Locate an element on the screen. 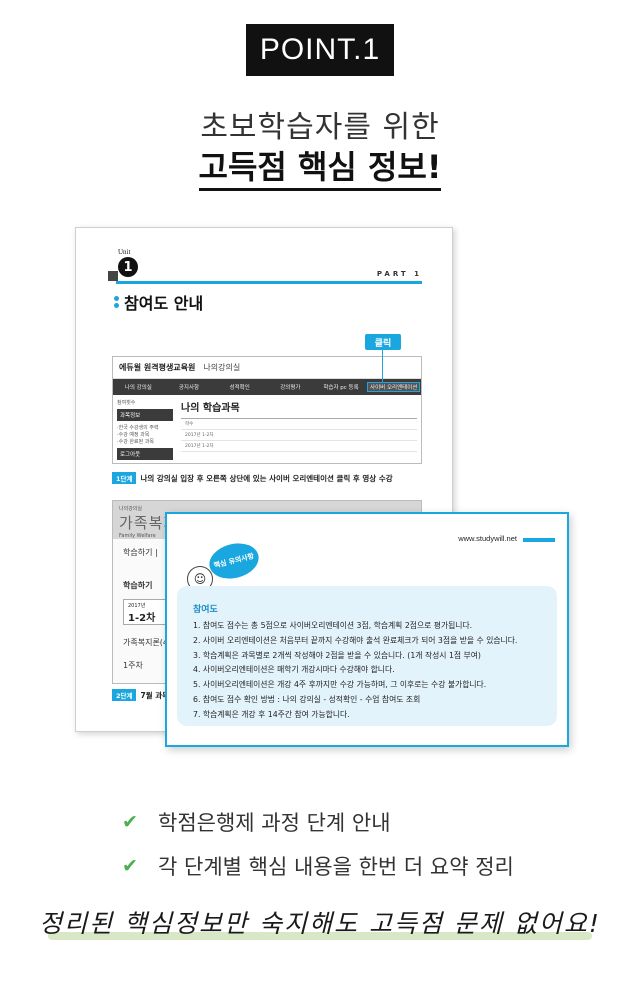  unit-tag-icon is located at coordinates (113, 276).